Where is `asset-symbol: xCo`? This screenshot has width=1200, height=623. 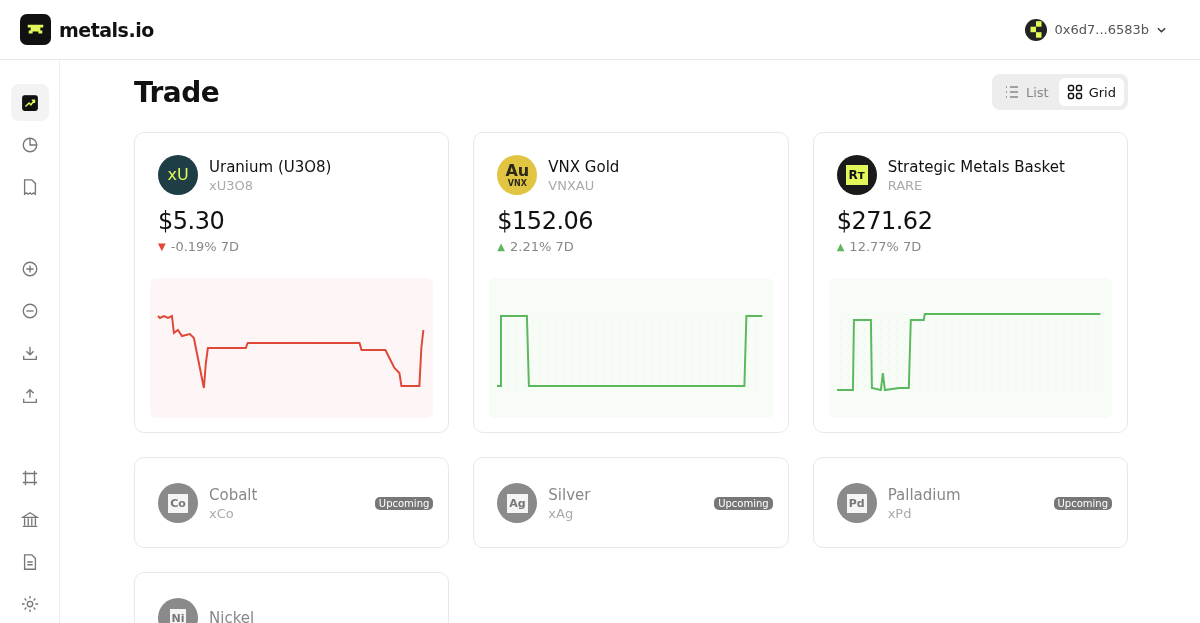
asset-symbol: xCo is located at coordinates (222, 513).